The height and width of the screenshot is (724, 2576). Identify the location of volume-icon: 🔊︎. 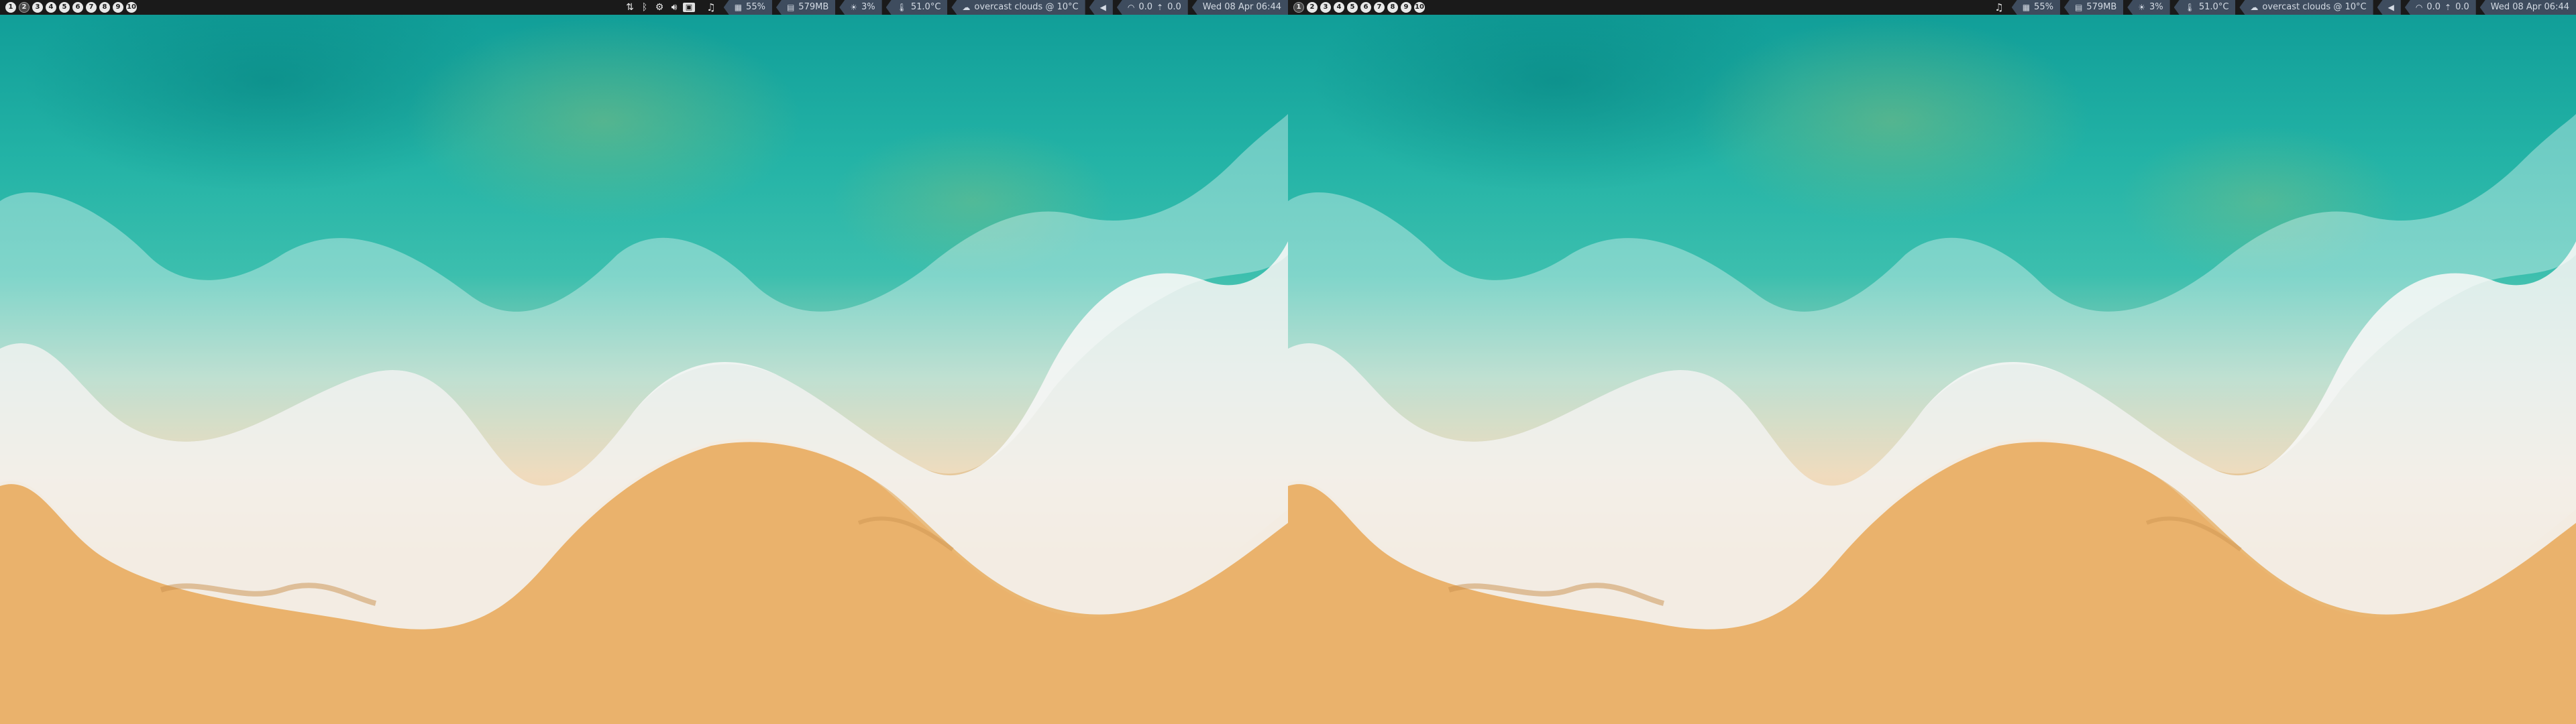
(674, 7).